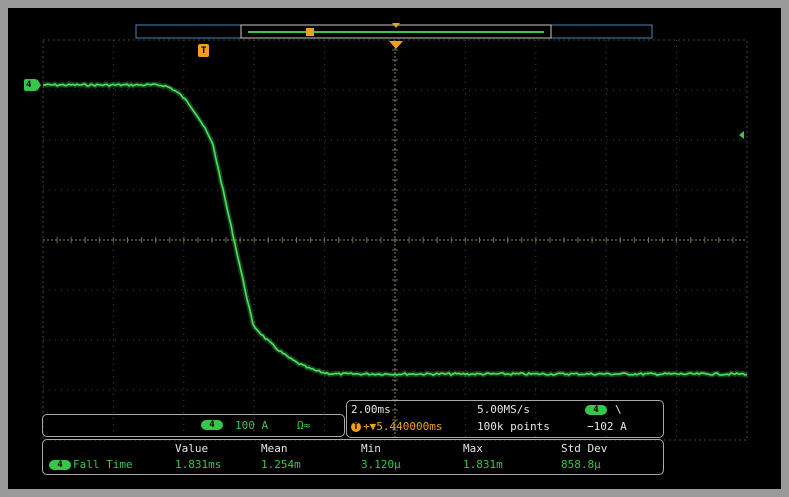  Describe the element at coordinates (503, 409) in the screenshot. I see `sample-rate: 5.00MS/s` at that location.